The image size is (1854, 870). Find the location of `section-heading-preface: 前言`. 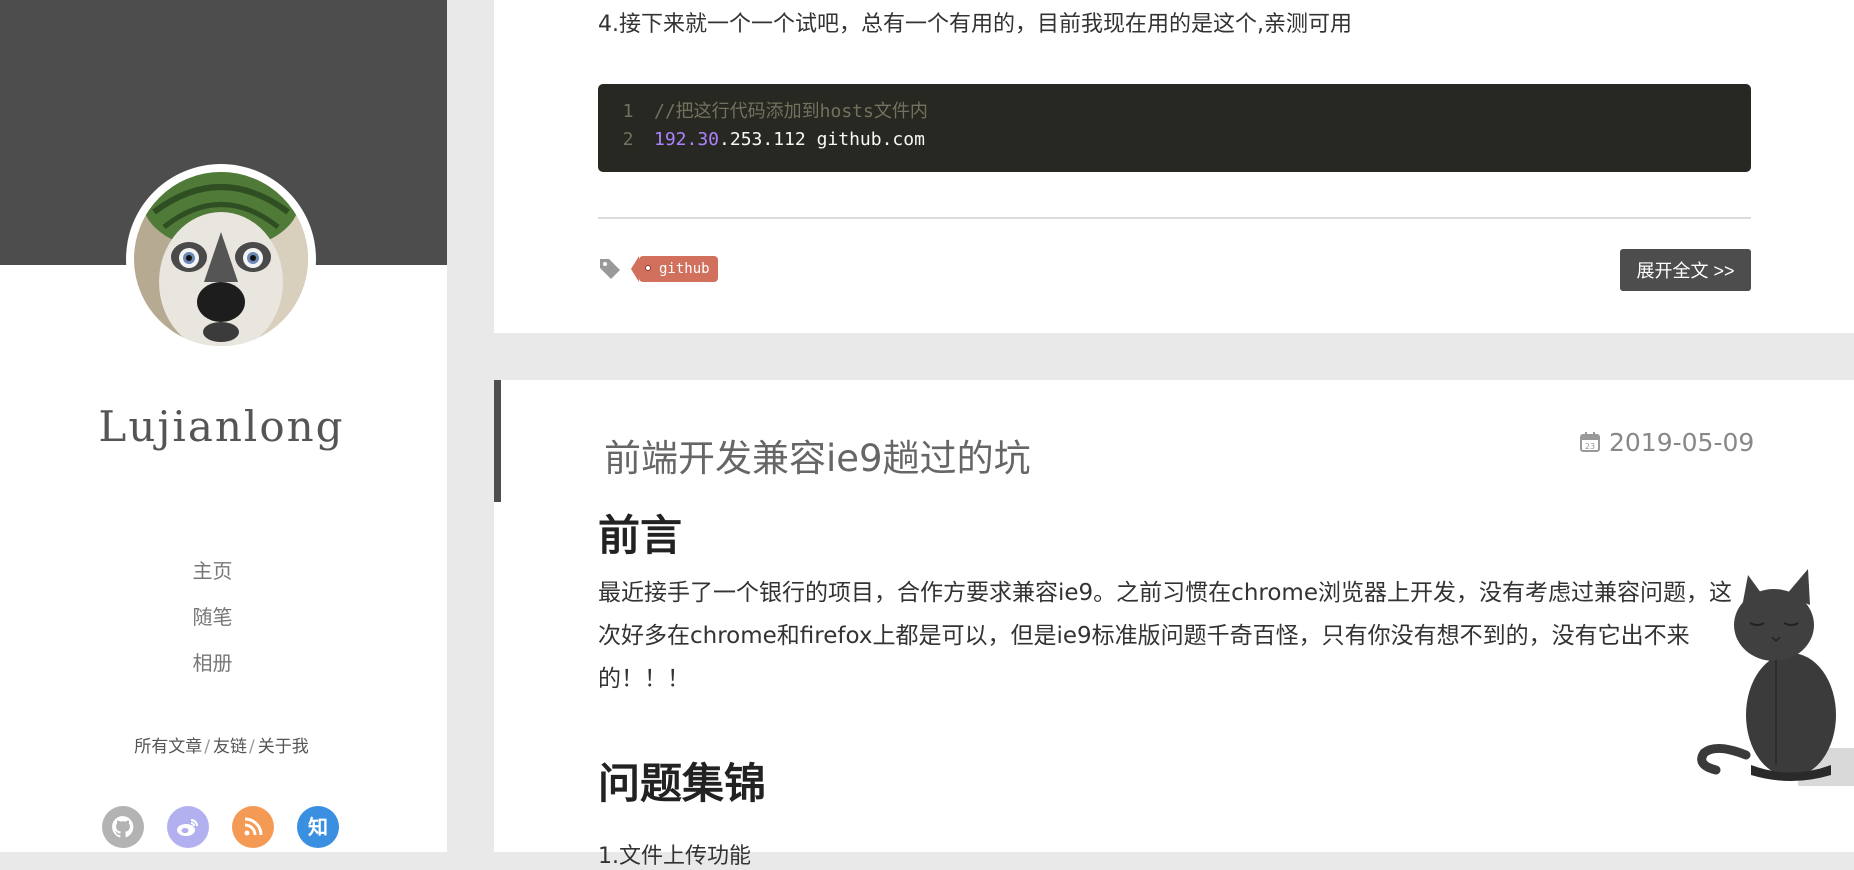

section-heading-preface: 前言 is located at coordinates (640, 535).